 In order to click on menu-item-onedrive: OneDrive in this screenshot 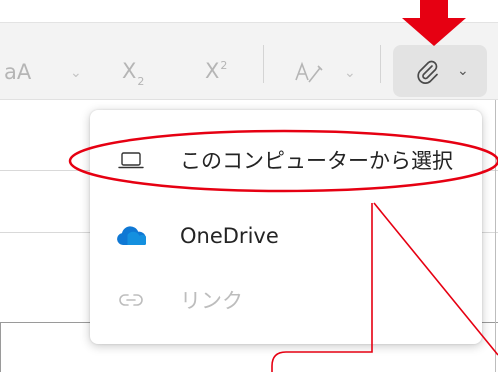, I will do `click(286, 236)`.